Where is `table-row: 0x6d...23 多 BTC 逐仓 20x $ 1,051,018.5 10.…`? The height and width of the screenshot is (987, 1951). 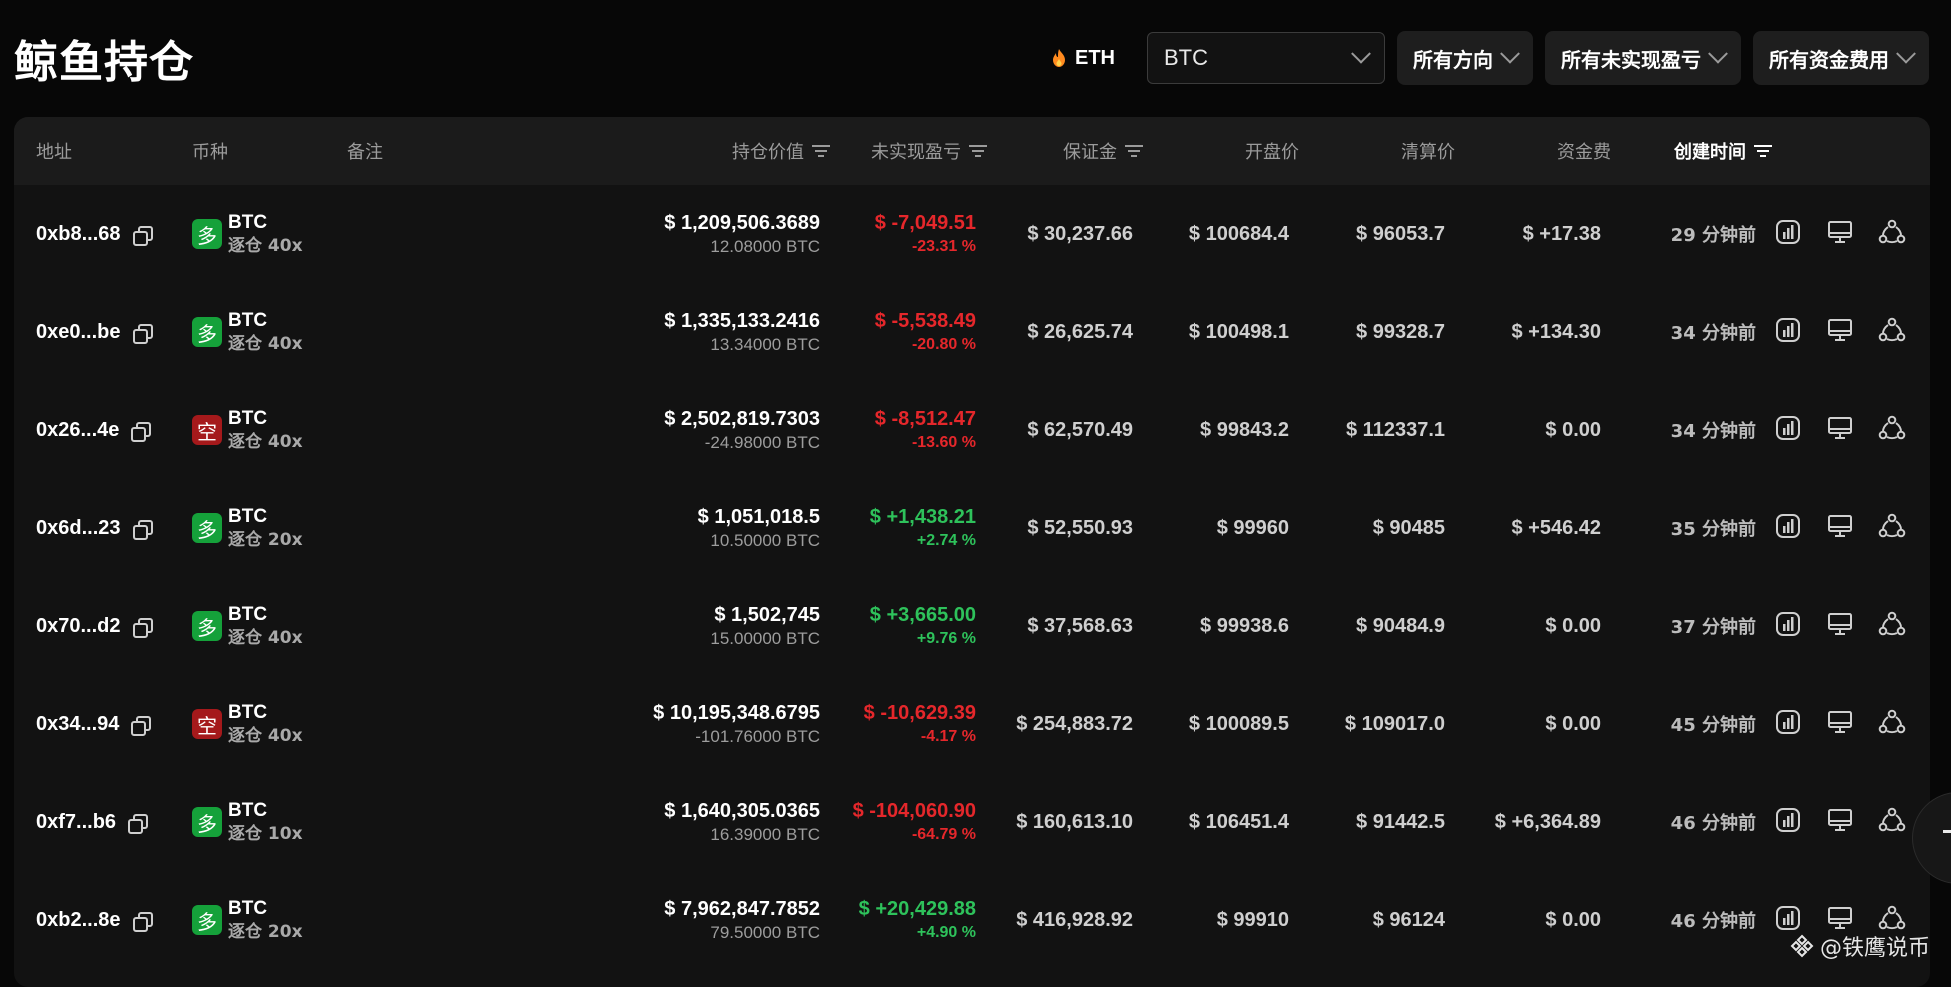 table-row: 0x6d...23 多 BTC 逐仓 20x $ 1,051,018.5 10.… is located at coordinates (972, 528).